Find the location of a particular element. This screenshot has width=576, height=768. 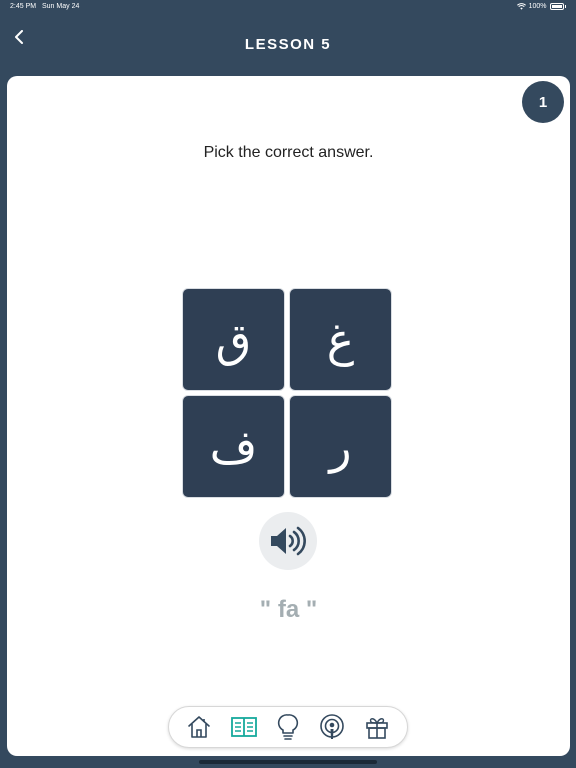

battery-nub is located at coordinates (565, 6).